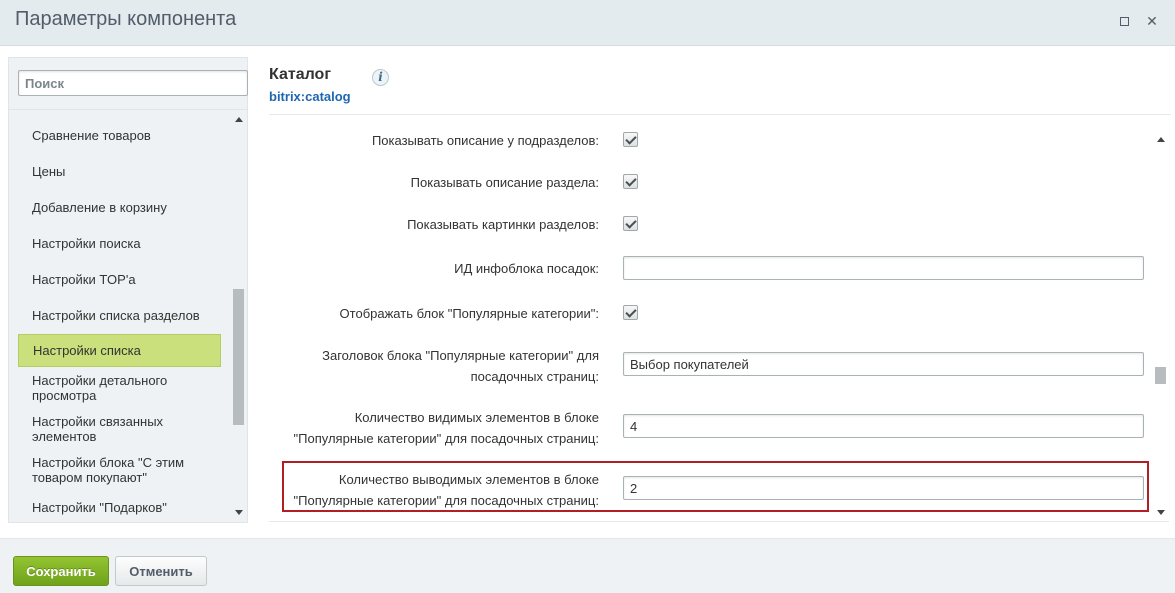  I want to click on label-show-popular-block: Отображать блок "Популярные категории":, so click(469, 313).